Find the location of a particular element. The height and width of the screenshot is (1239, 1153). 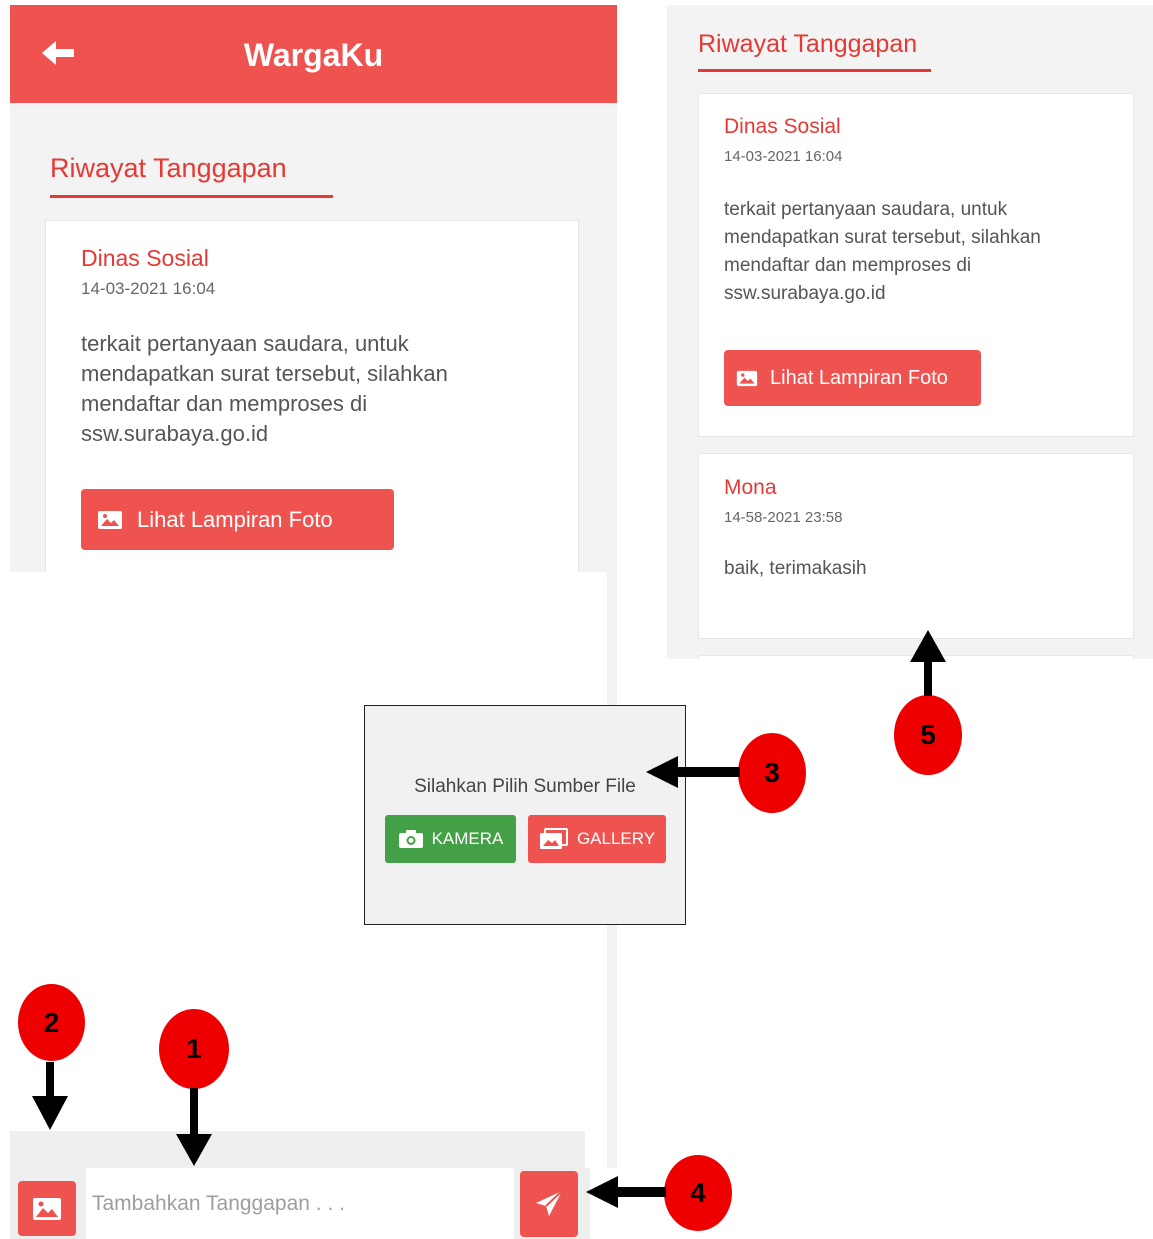

callout-2: 2 is located at coordinates (51, 1022).